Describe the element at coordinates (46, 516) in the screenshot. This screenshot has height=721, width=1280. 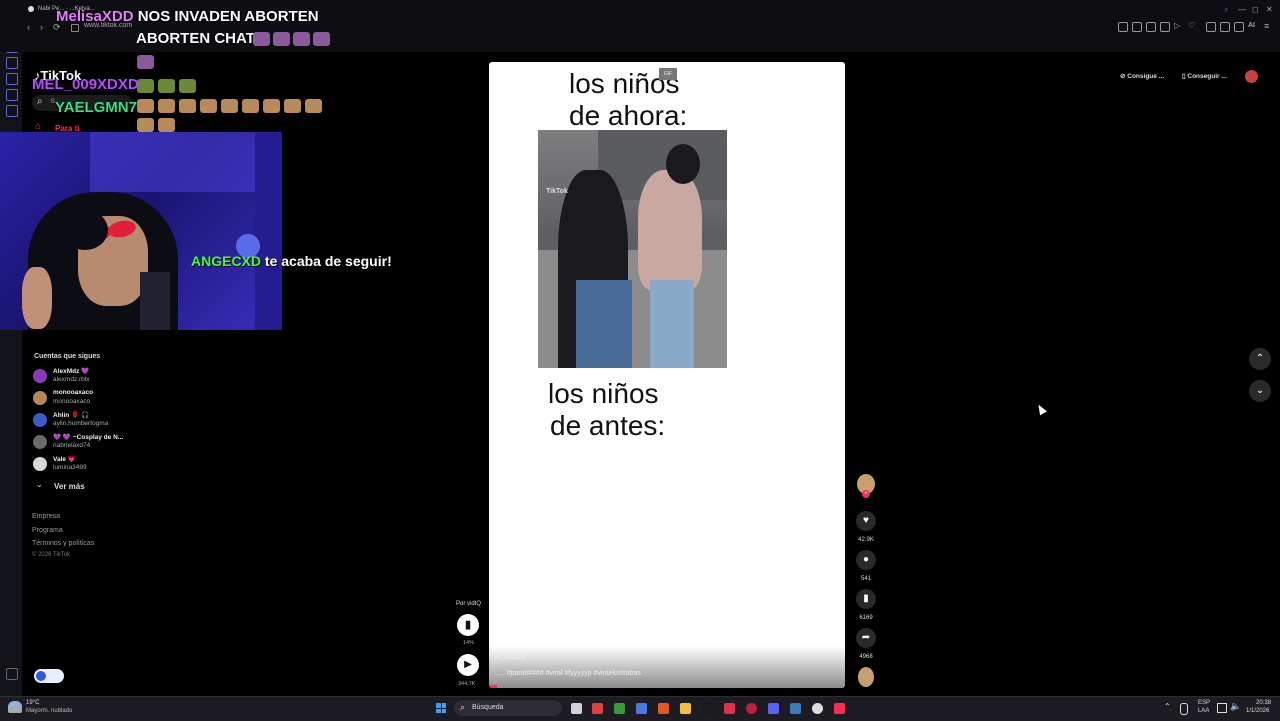
I see `footer-link-company: Empresa` at that location.